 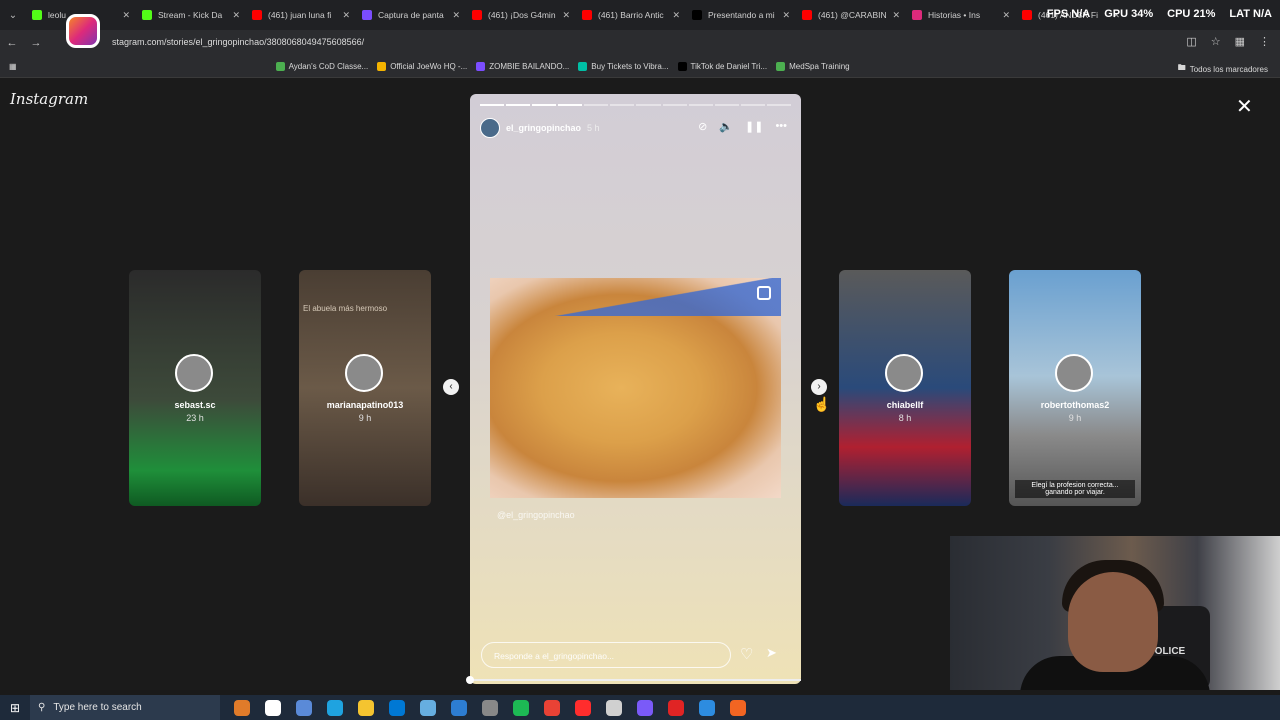 I want to click on tab-title: Presentando a mi, so click(x=741, y=15).